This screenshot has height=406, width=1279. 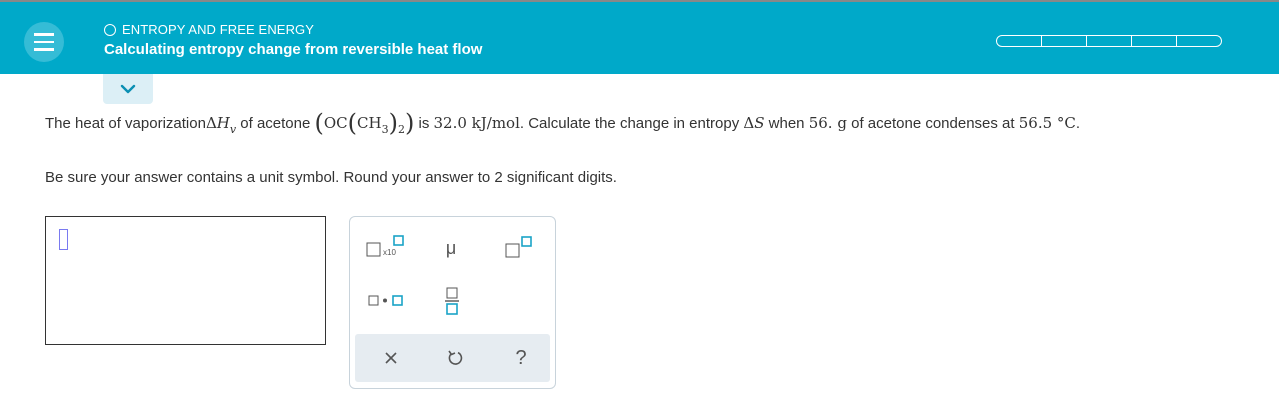 What do you see at coordinates (1047, 123) in the screenshot?
I see `temperature-value: 56.5 °C` at bounding box center [1047, 123].